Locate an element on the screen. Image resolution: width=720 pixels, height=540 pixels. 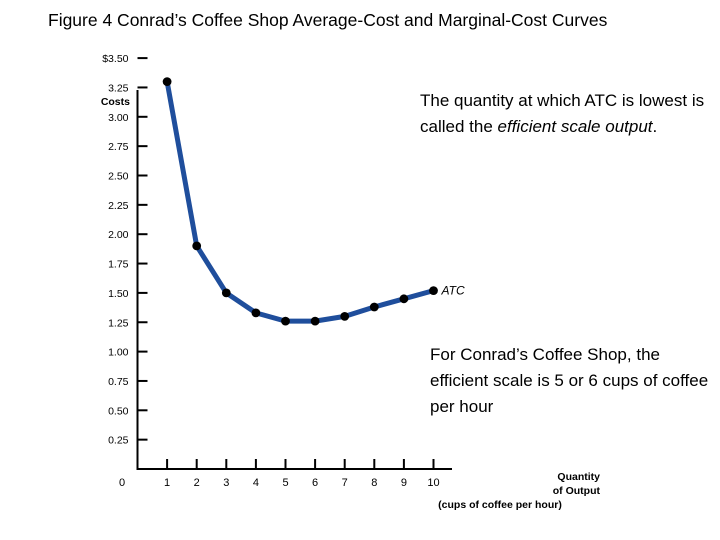
y-tick-label: 1.75 is located at coordinates (118, 265).